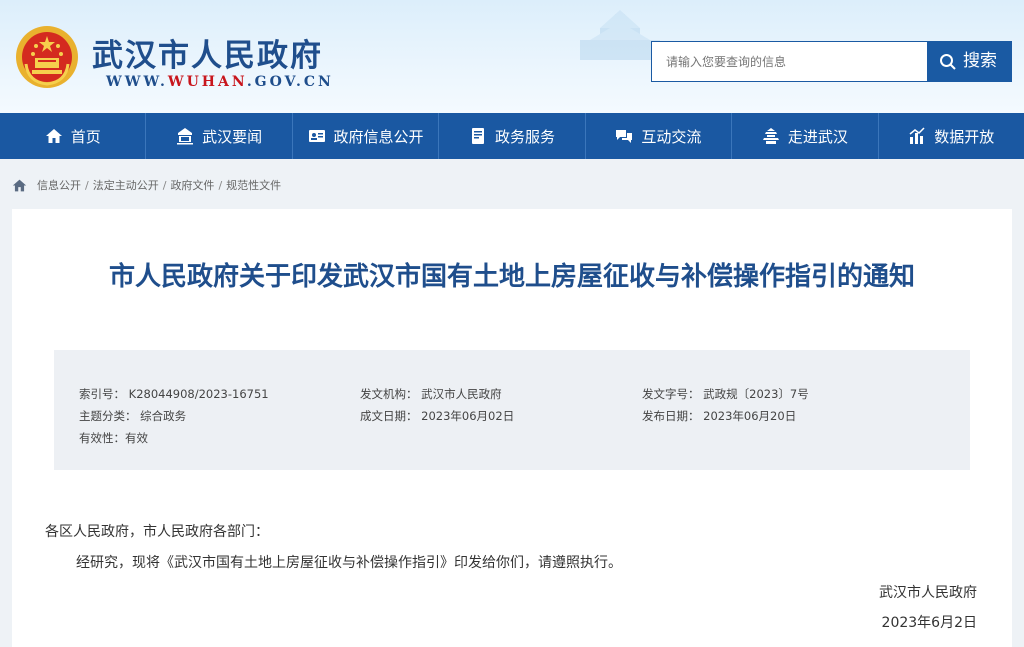 The height and width of the screenshot is (647, 1024). I want to click on building-icon, so click(185, 136).